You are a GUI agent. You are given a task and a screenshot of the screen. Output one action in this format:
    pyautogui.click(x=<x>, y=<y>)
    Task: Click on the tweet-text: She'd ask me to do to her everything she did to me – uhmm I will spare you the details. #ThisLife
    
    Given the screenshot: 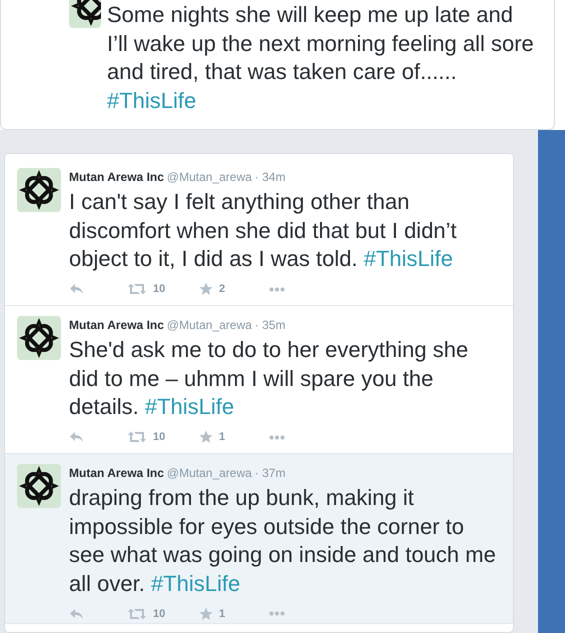 What is the action you would take?
    pyautogui.click(x=269, y=378)
    